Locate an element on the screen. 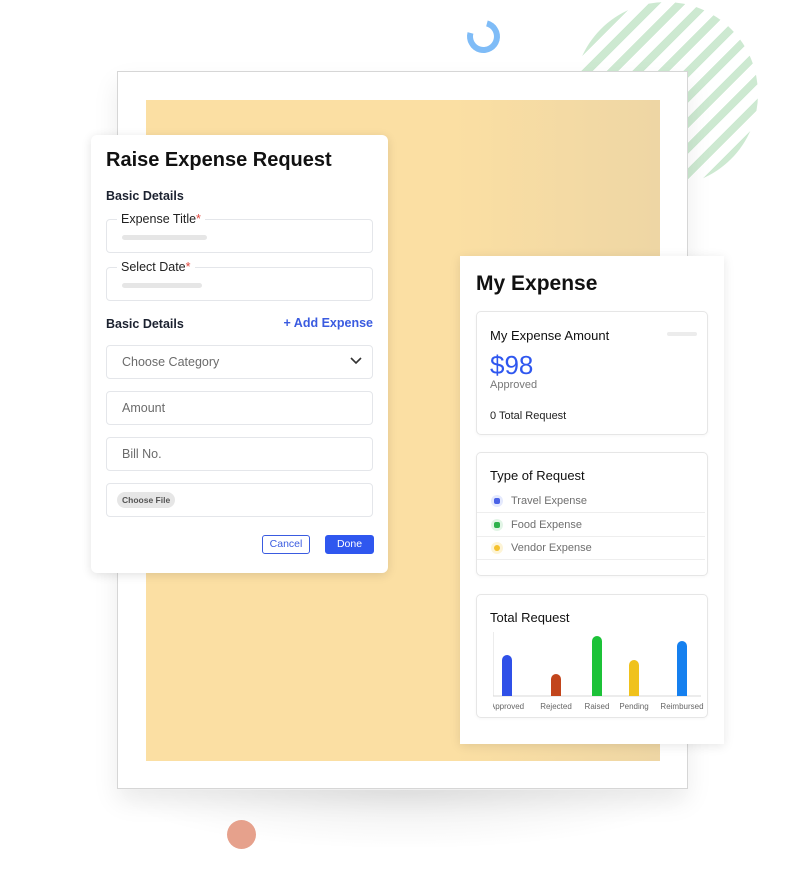 This screenshot has width=800, height=877. card-heading: Total Request is located at coordinates (530, 617).